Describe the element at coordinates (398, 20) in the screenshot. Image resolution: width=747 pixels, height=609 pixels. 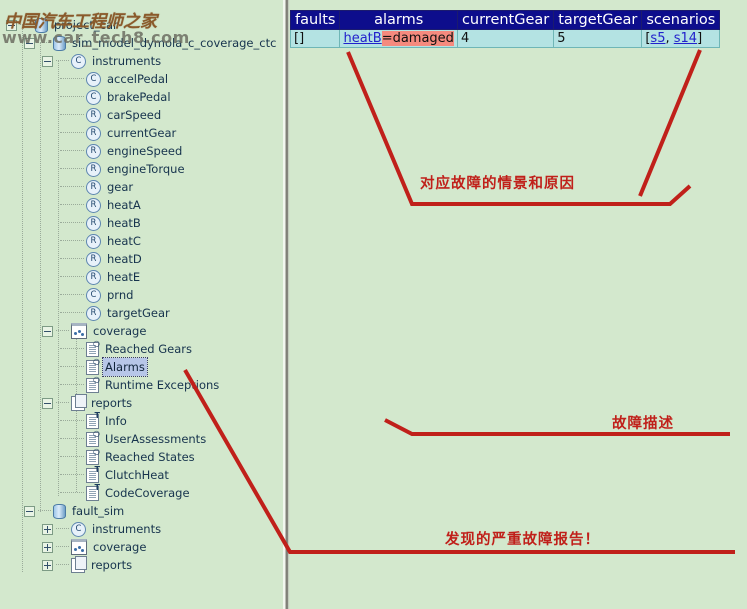
I see `column-header-alarms: alarms` at that location.